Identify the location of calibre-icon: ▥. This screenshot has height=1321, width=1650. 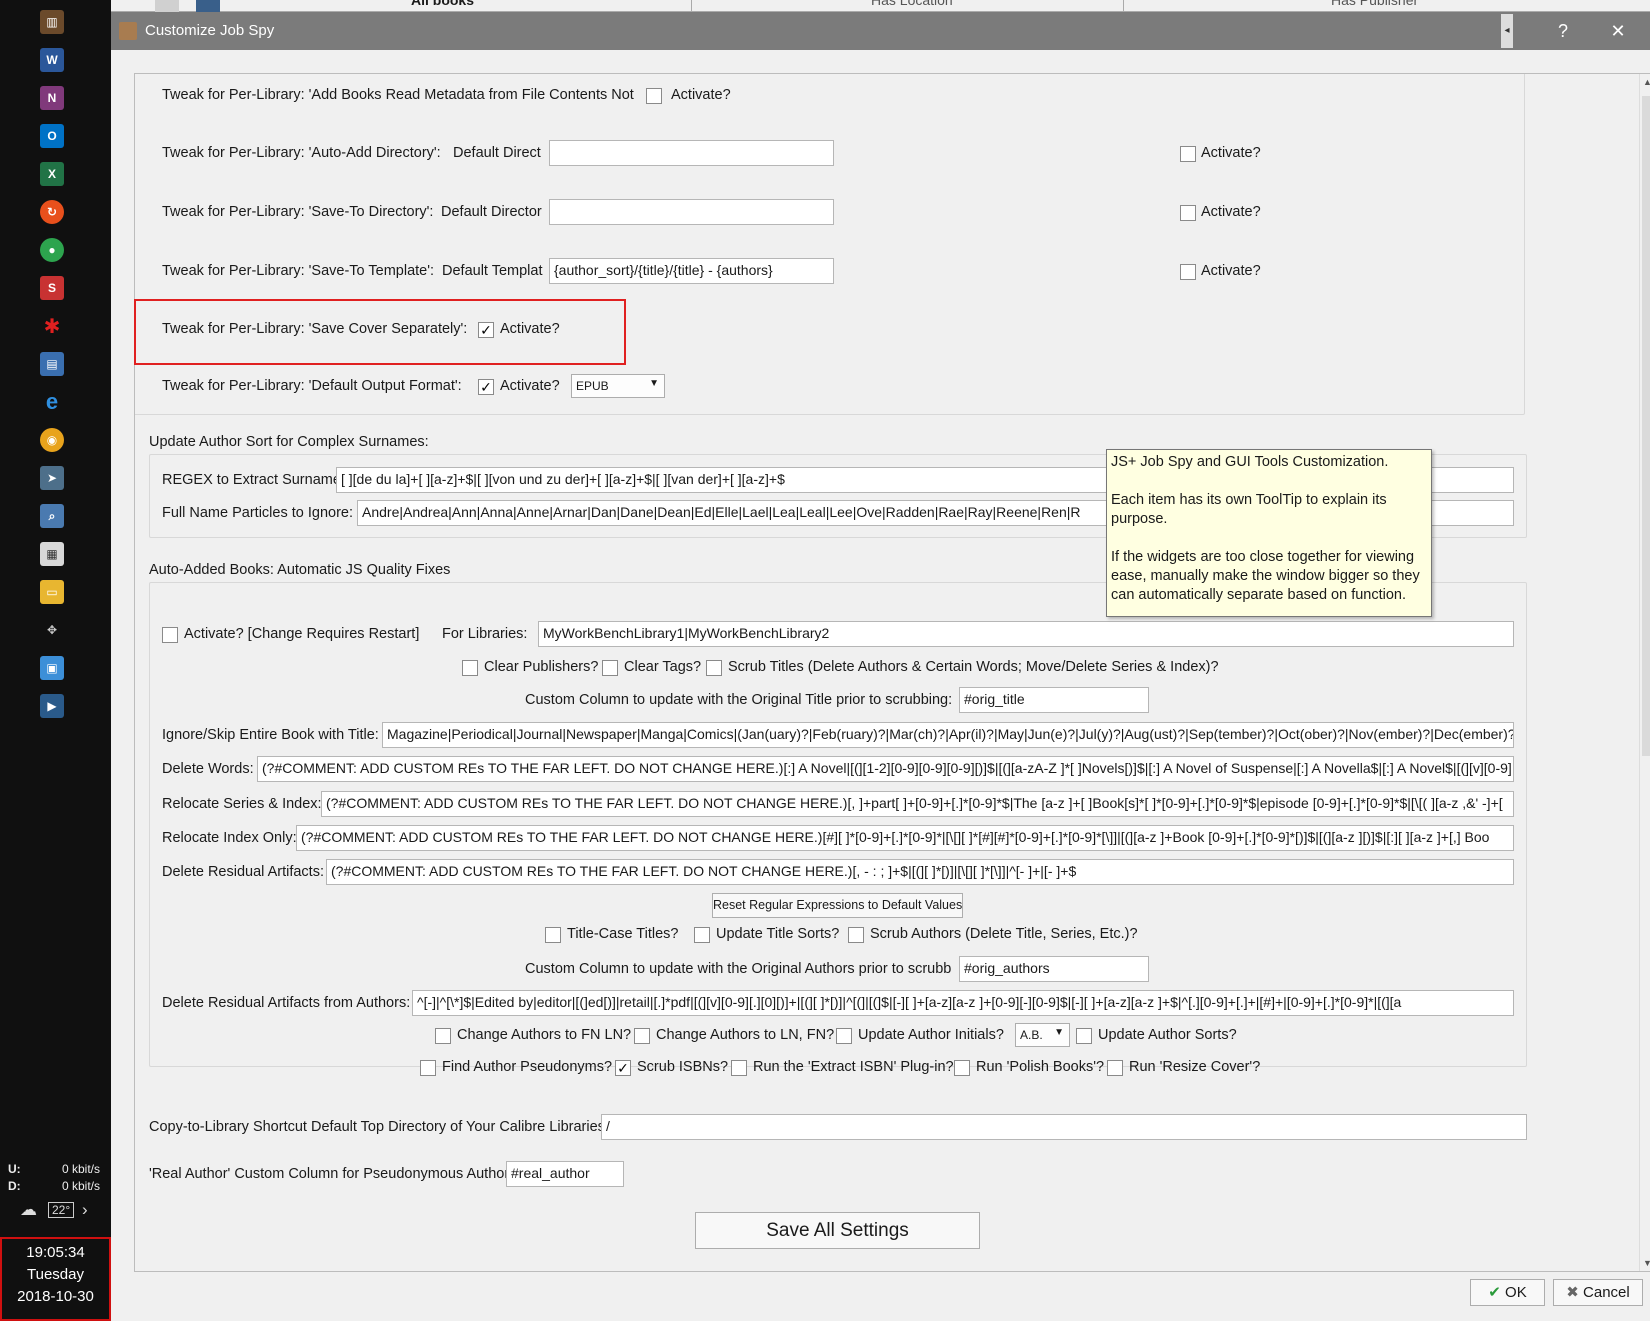
(52, 22).